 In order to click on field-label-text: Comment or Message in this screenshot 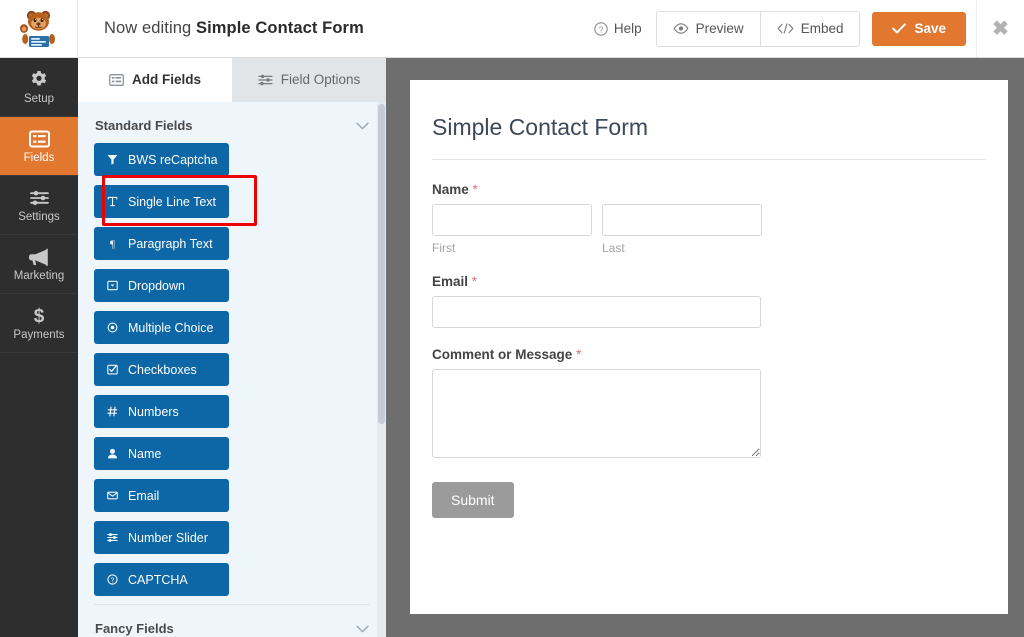, I will do `click(502, 354)`.